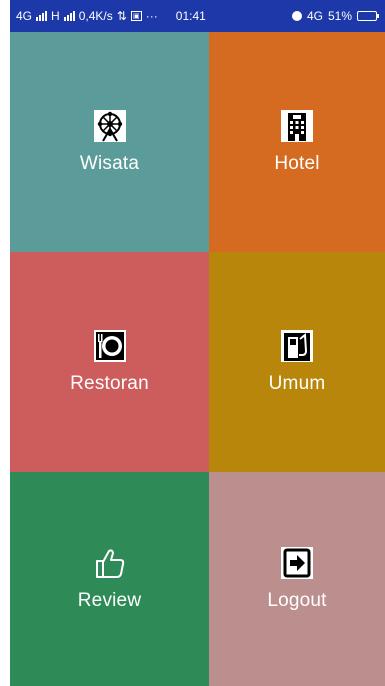 This screenshot has height=686, width=385. I want to click on menu-tile-logout: Logout, so click(297, 579).